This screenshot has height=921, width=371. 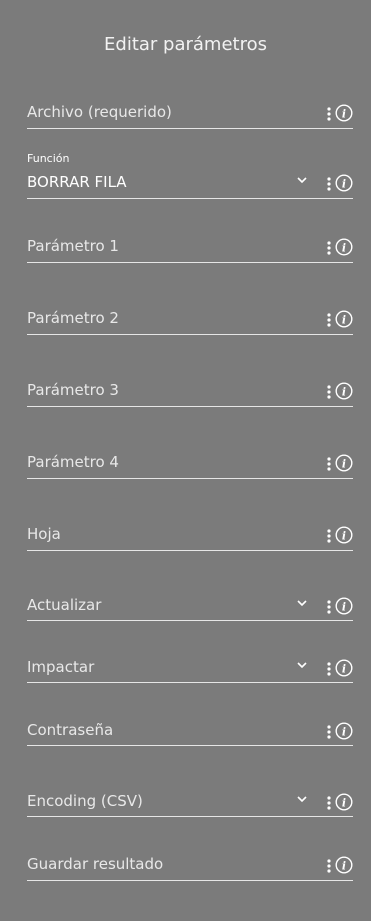 What do you see at coordinates (70, 730) in the screenshot?
I see `field-contrasena-label: Contraseña` at bounding box center [70, 730].